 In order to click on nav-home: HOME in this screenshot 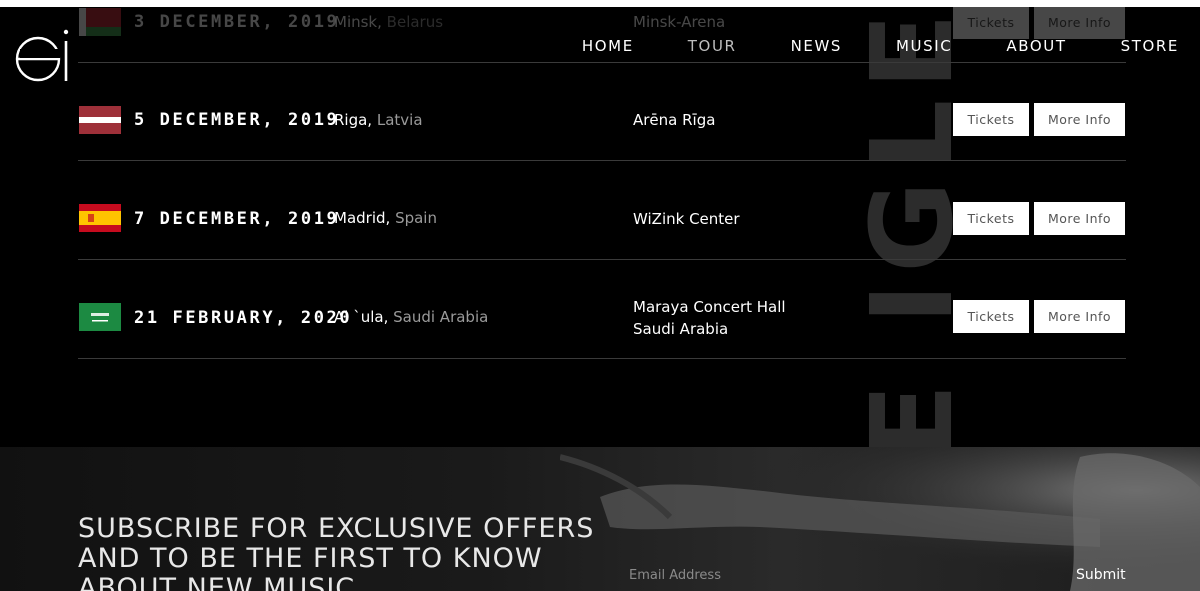, I will do `click(608, 46)`.